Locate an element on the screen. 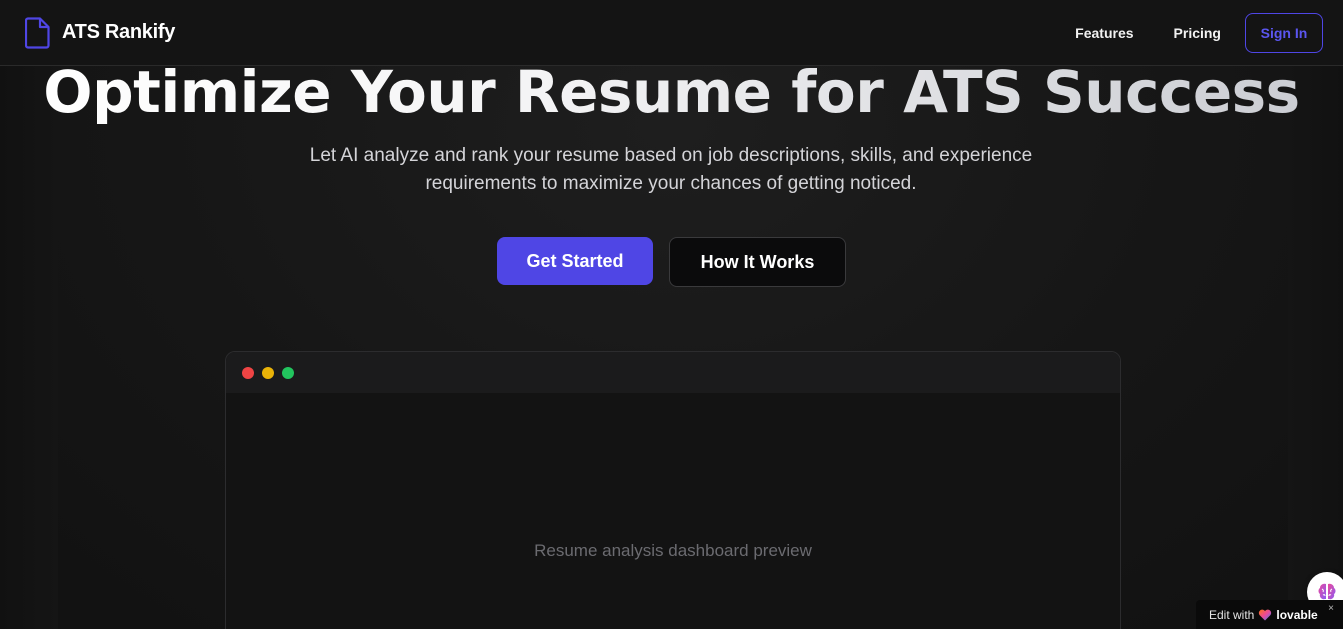 The width and height of the screenshot is (1343, 629). how-it-works-button: How It Works is located at coordinates (757, 262).